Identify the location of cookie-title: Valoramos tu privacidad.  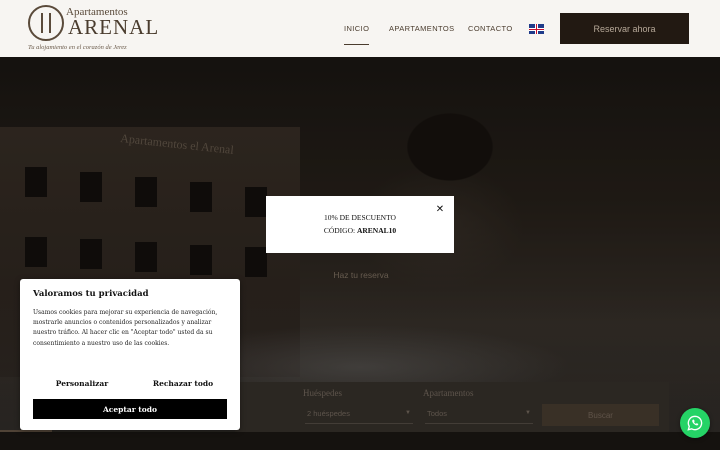
(91, 294).